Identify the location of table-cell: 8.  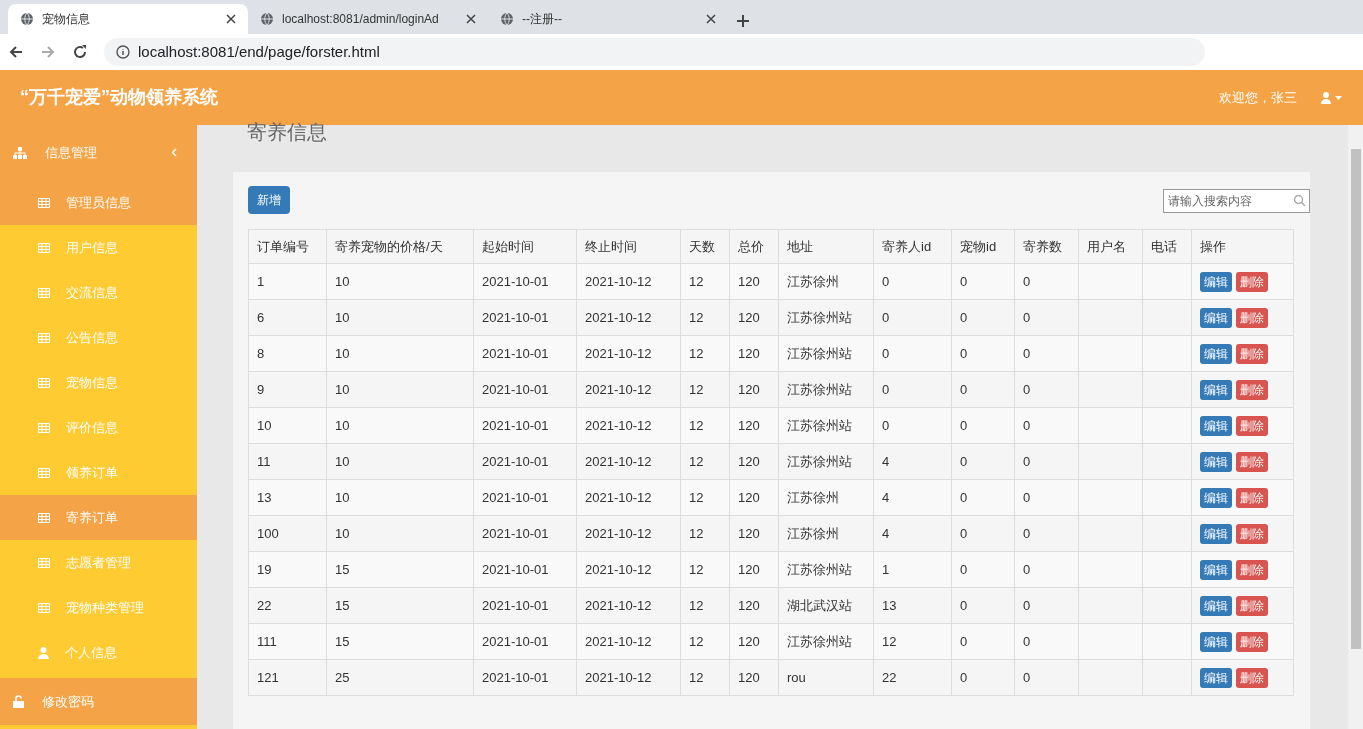
(287, 353).